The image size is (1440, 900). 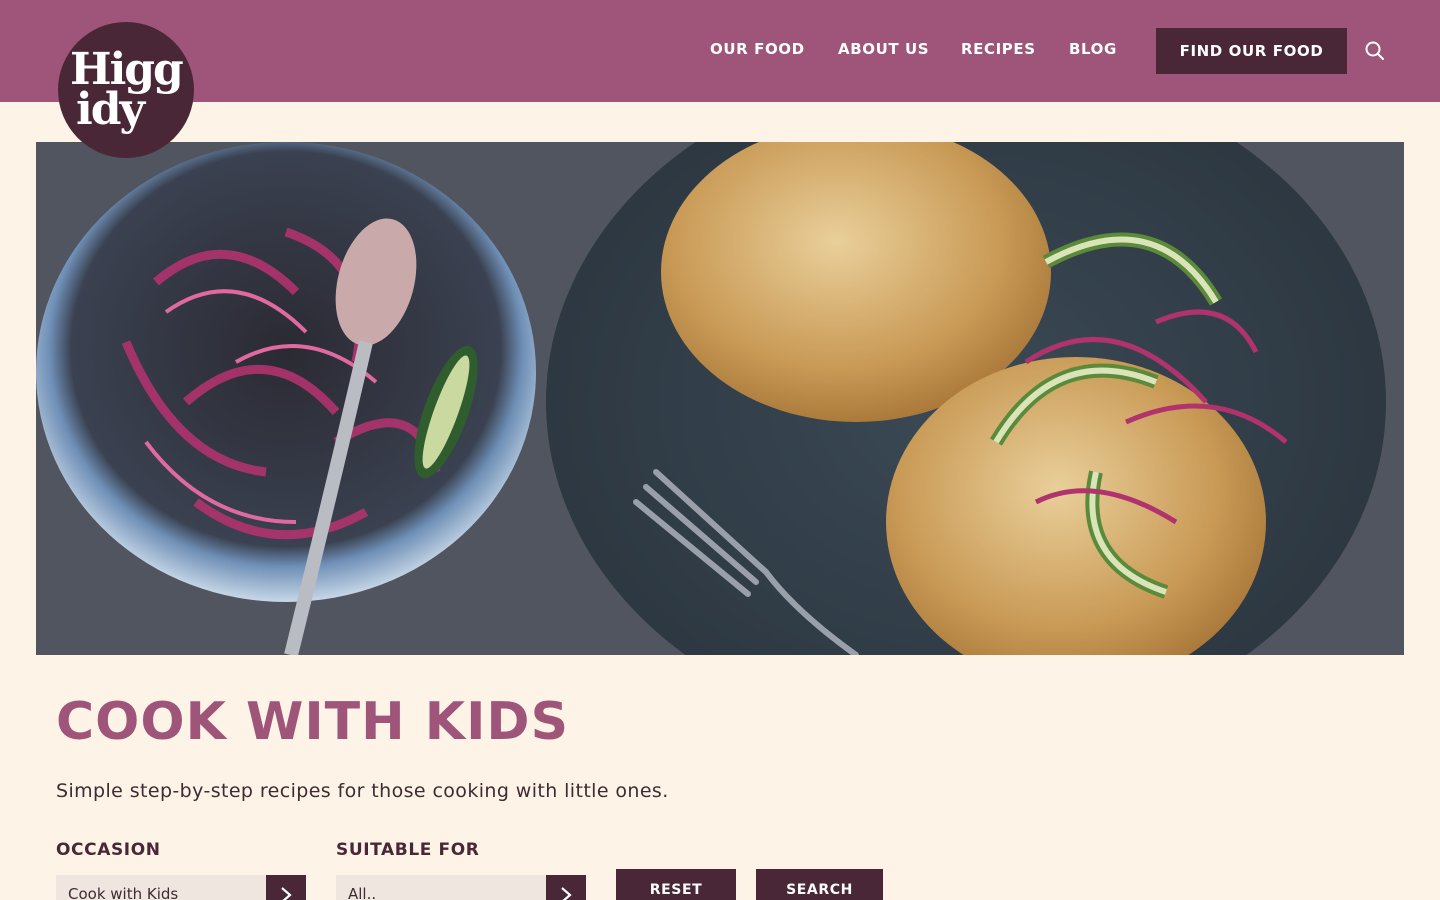 I want to click on nav-about-us: ABOUT US, so click(x=883, y=49).